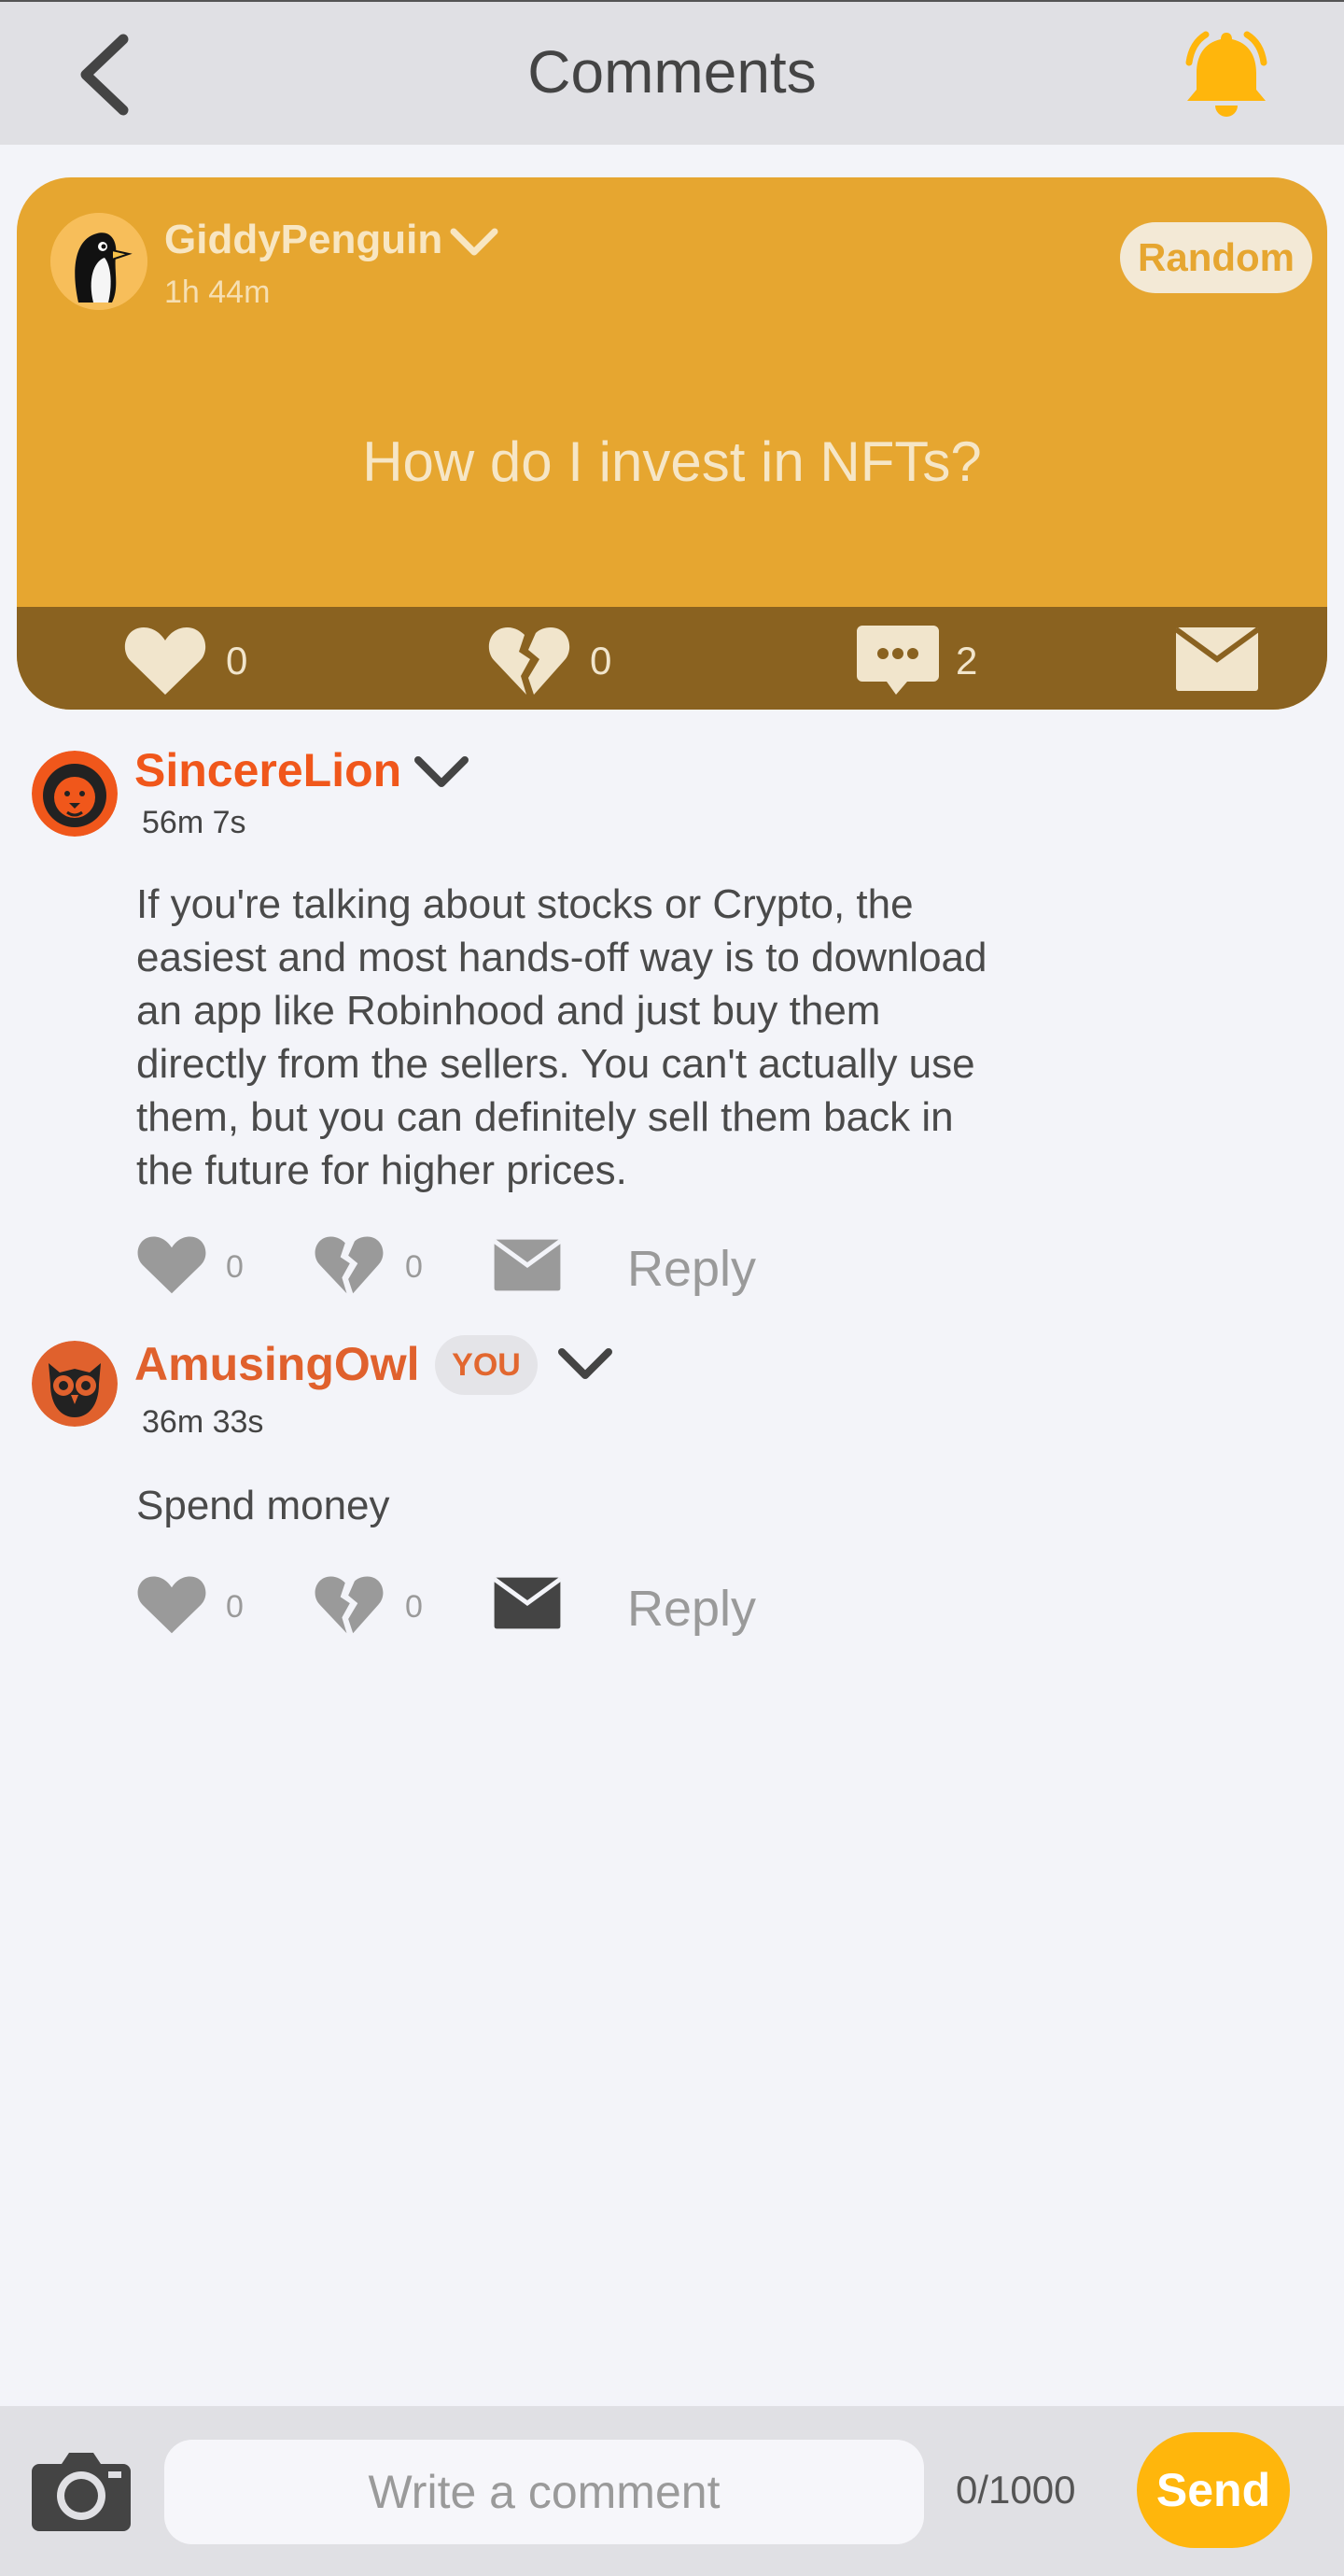 The height and width of the screenshot is (2576, 1344). What do you see at coordinates (631, 1506) in the screenshot?
I see `comment-text: Spend money` at bounding box center [631, 1506].